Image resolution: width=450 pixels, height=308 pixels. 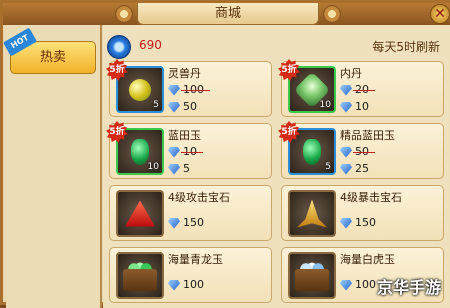 What do you see at coordinates (364, 151) in the screenshot?
I see `old-price: 50` at bounding box center [364, 151].